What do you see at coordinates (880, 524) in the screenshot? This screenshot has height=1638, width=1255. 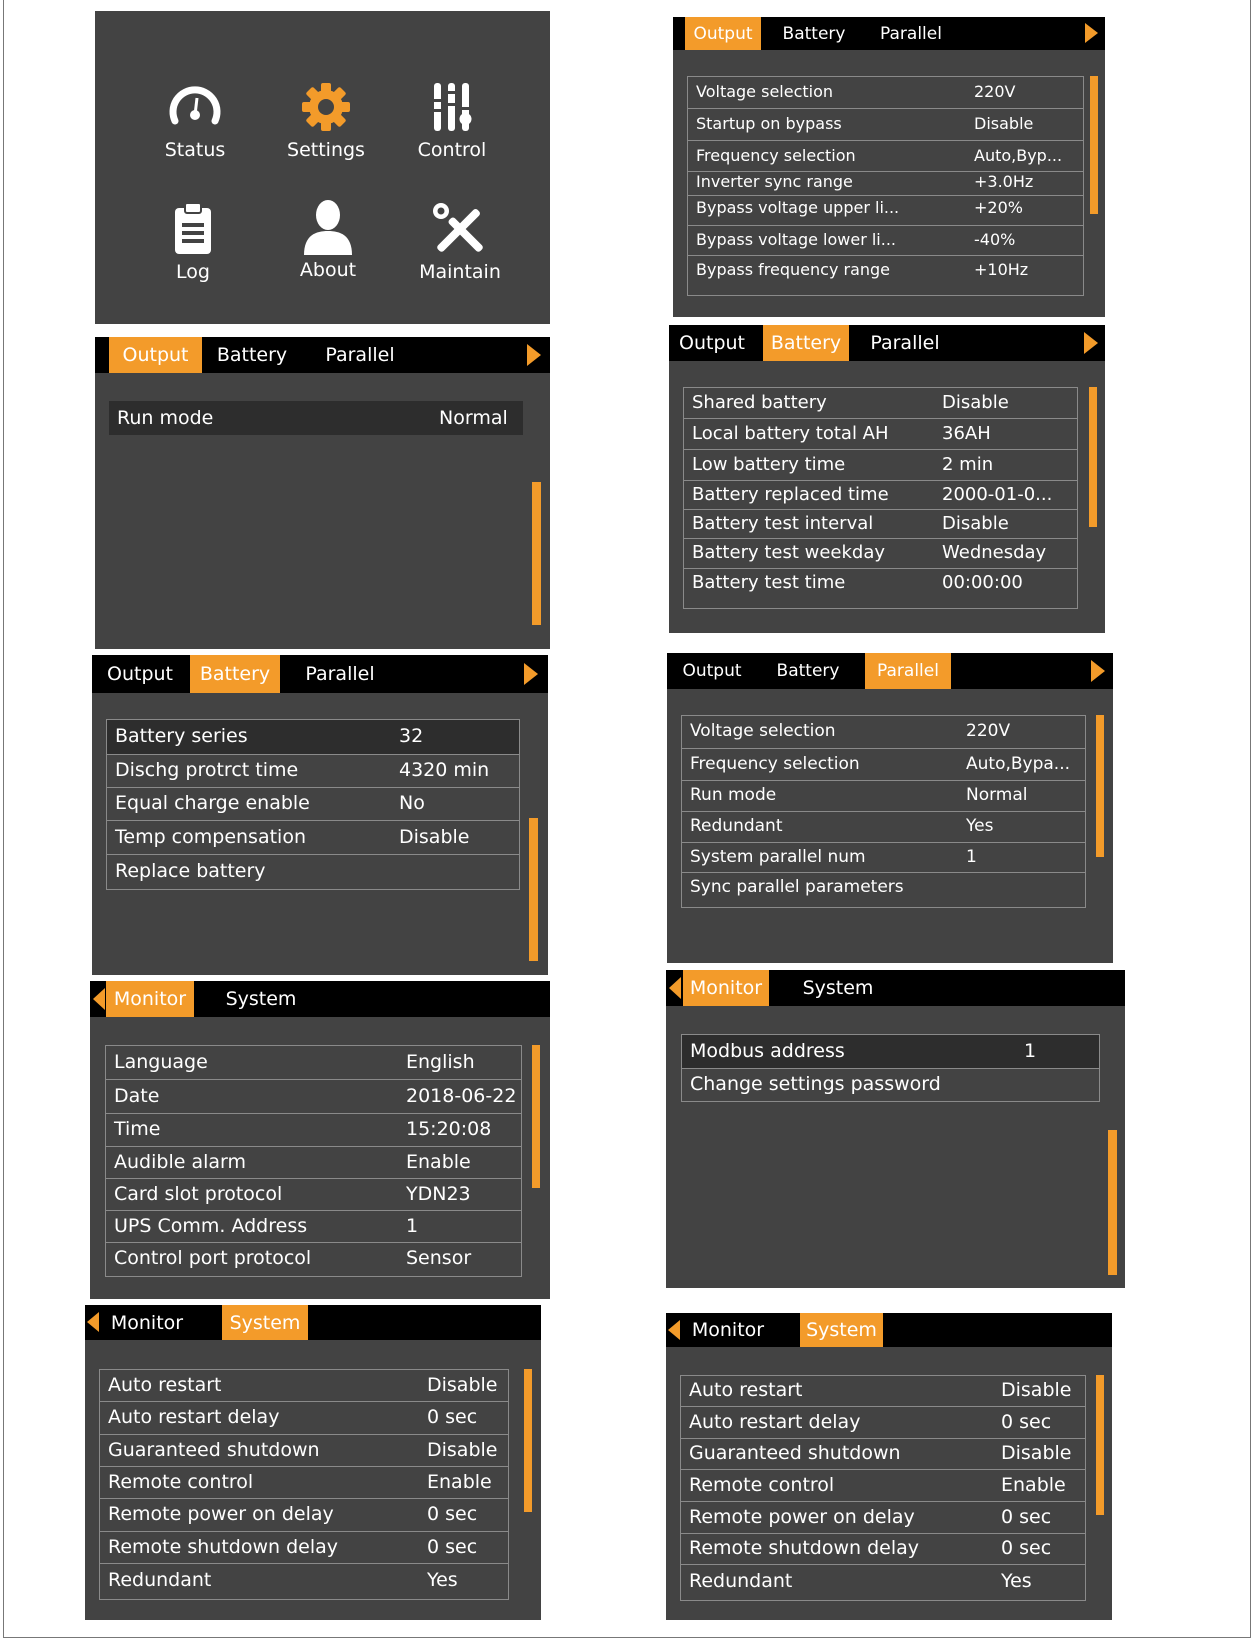 I see `list-item: Battery test interval Disable` at bounding box center [880, 524].